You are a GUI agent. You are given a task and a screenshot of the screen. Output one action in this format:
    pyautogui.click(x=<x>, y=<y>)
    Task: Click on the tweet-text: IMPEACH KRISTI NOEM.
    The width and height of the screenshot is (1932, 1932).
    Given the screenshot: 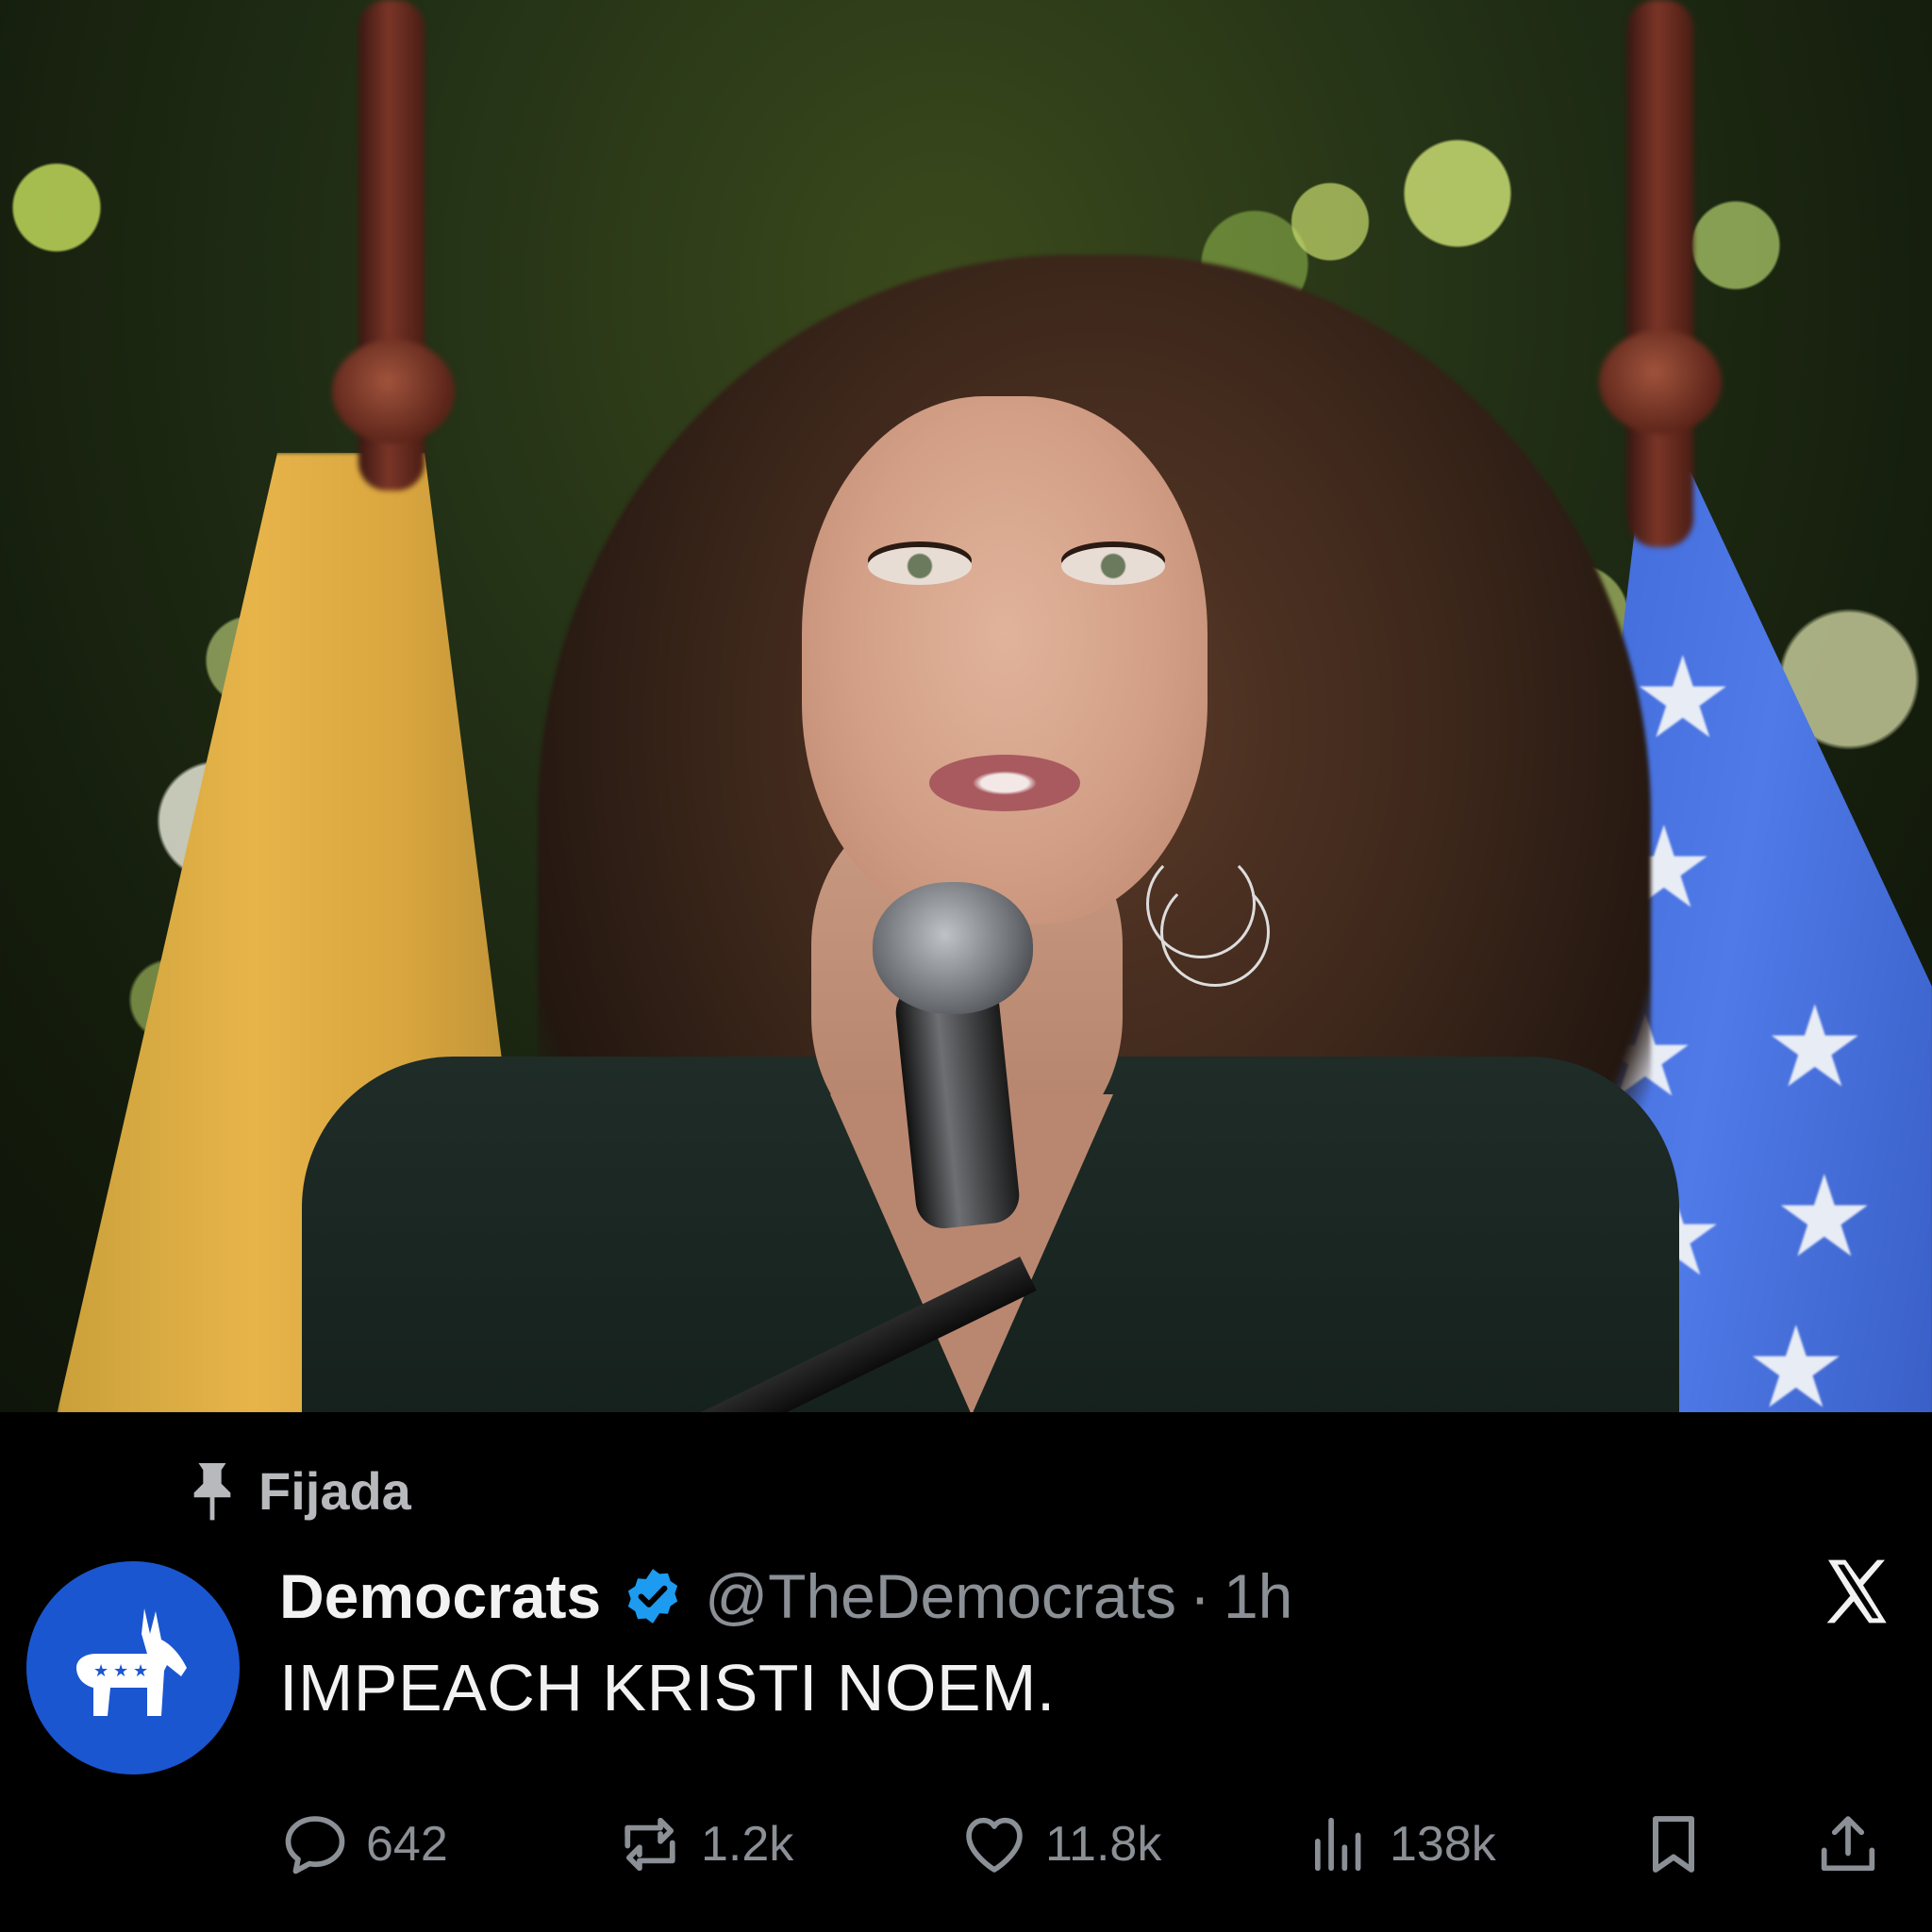 What is the action you would take?
    pyautogui.click(x=667, y=1687)
    